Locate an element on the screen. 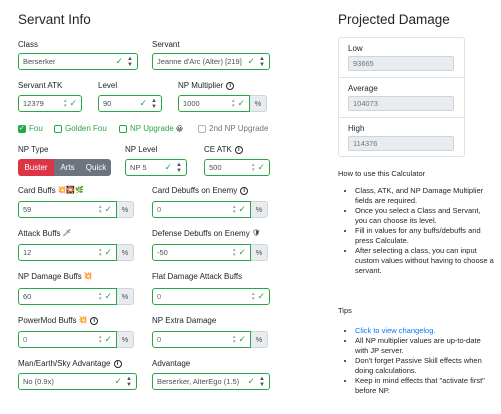 The width and height of the screenshot is (501, 414). servant-label: Servant is located at coordinates (166, 44).